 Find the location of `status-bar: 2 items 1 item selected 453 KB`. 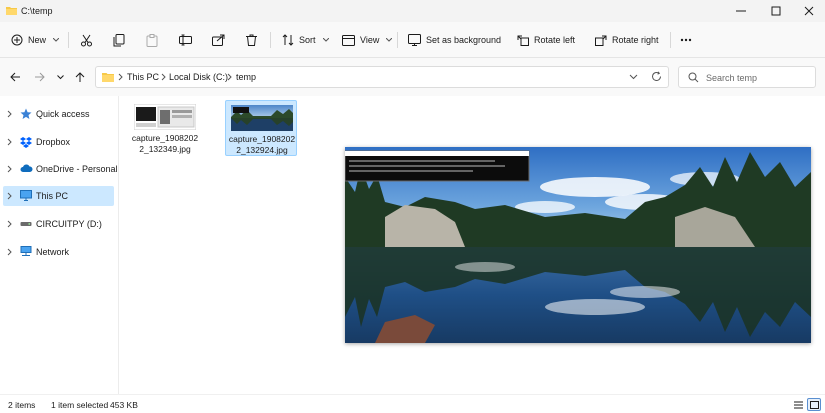

status-bar: 2 items 1 item selected 453 KB is located at coordinates (412, 403).